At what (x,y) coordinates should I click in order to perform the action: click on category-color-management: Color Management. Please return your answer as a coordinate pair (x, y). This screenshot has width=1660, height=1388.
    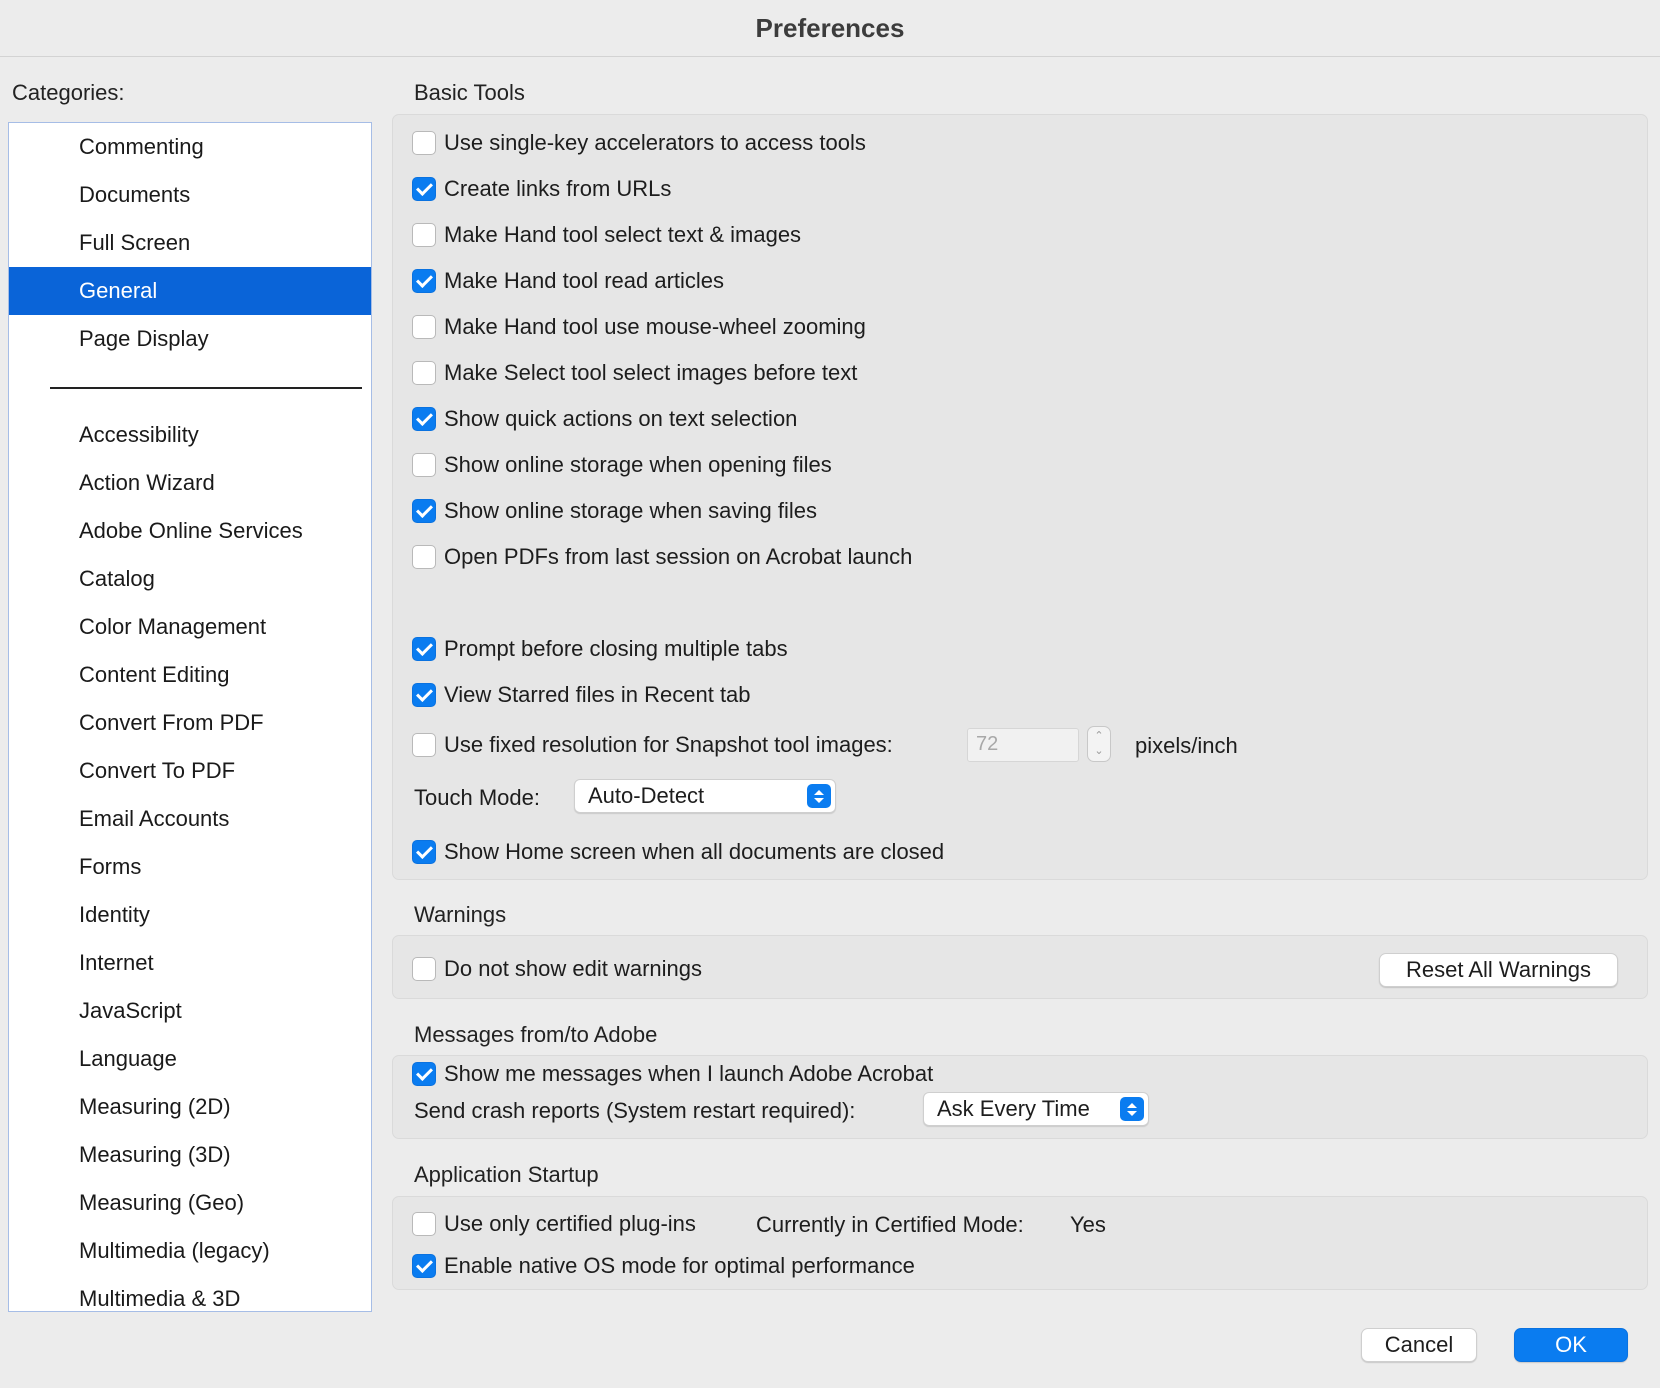
    Looking at the image, I should click on (190, 627).